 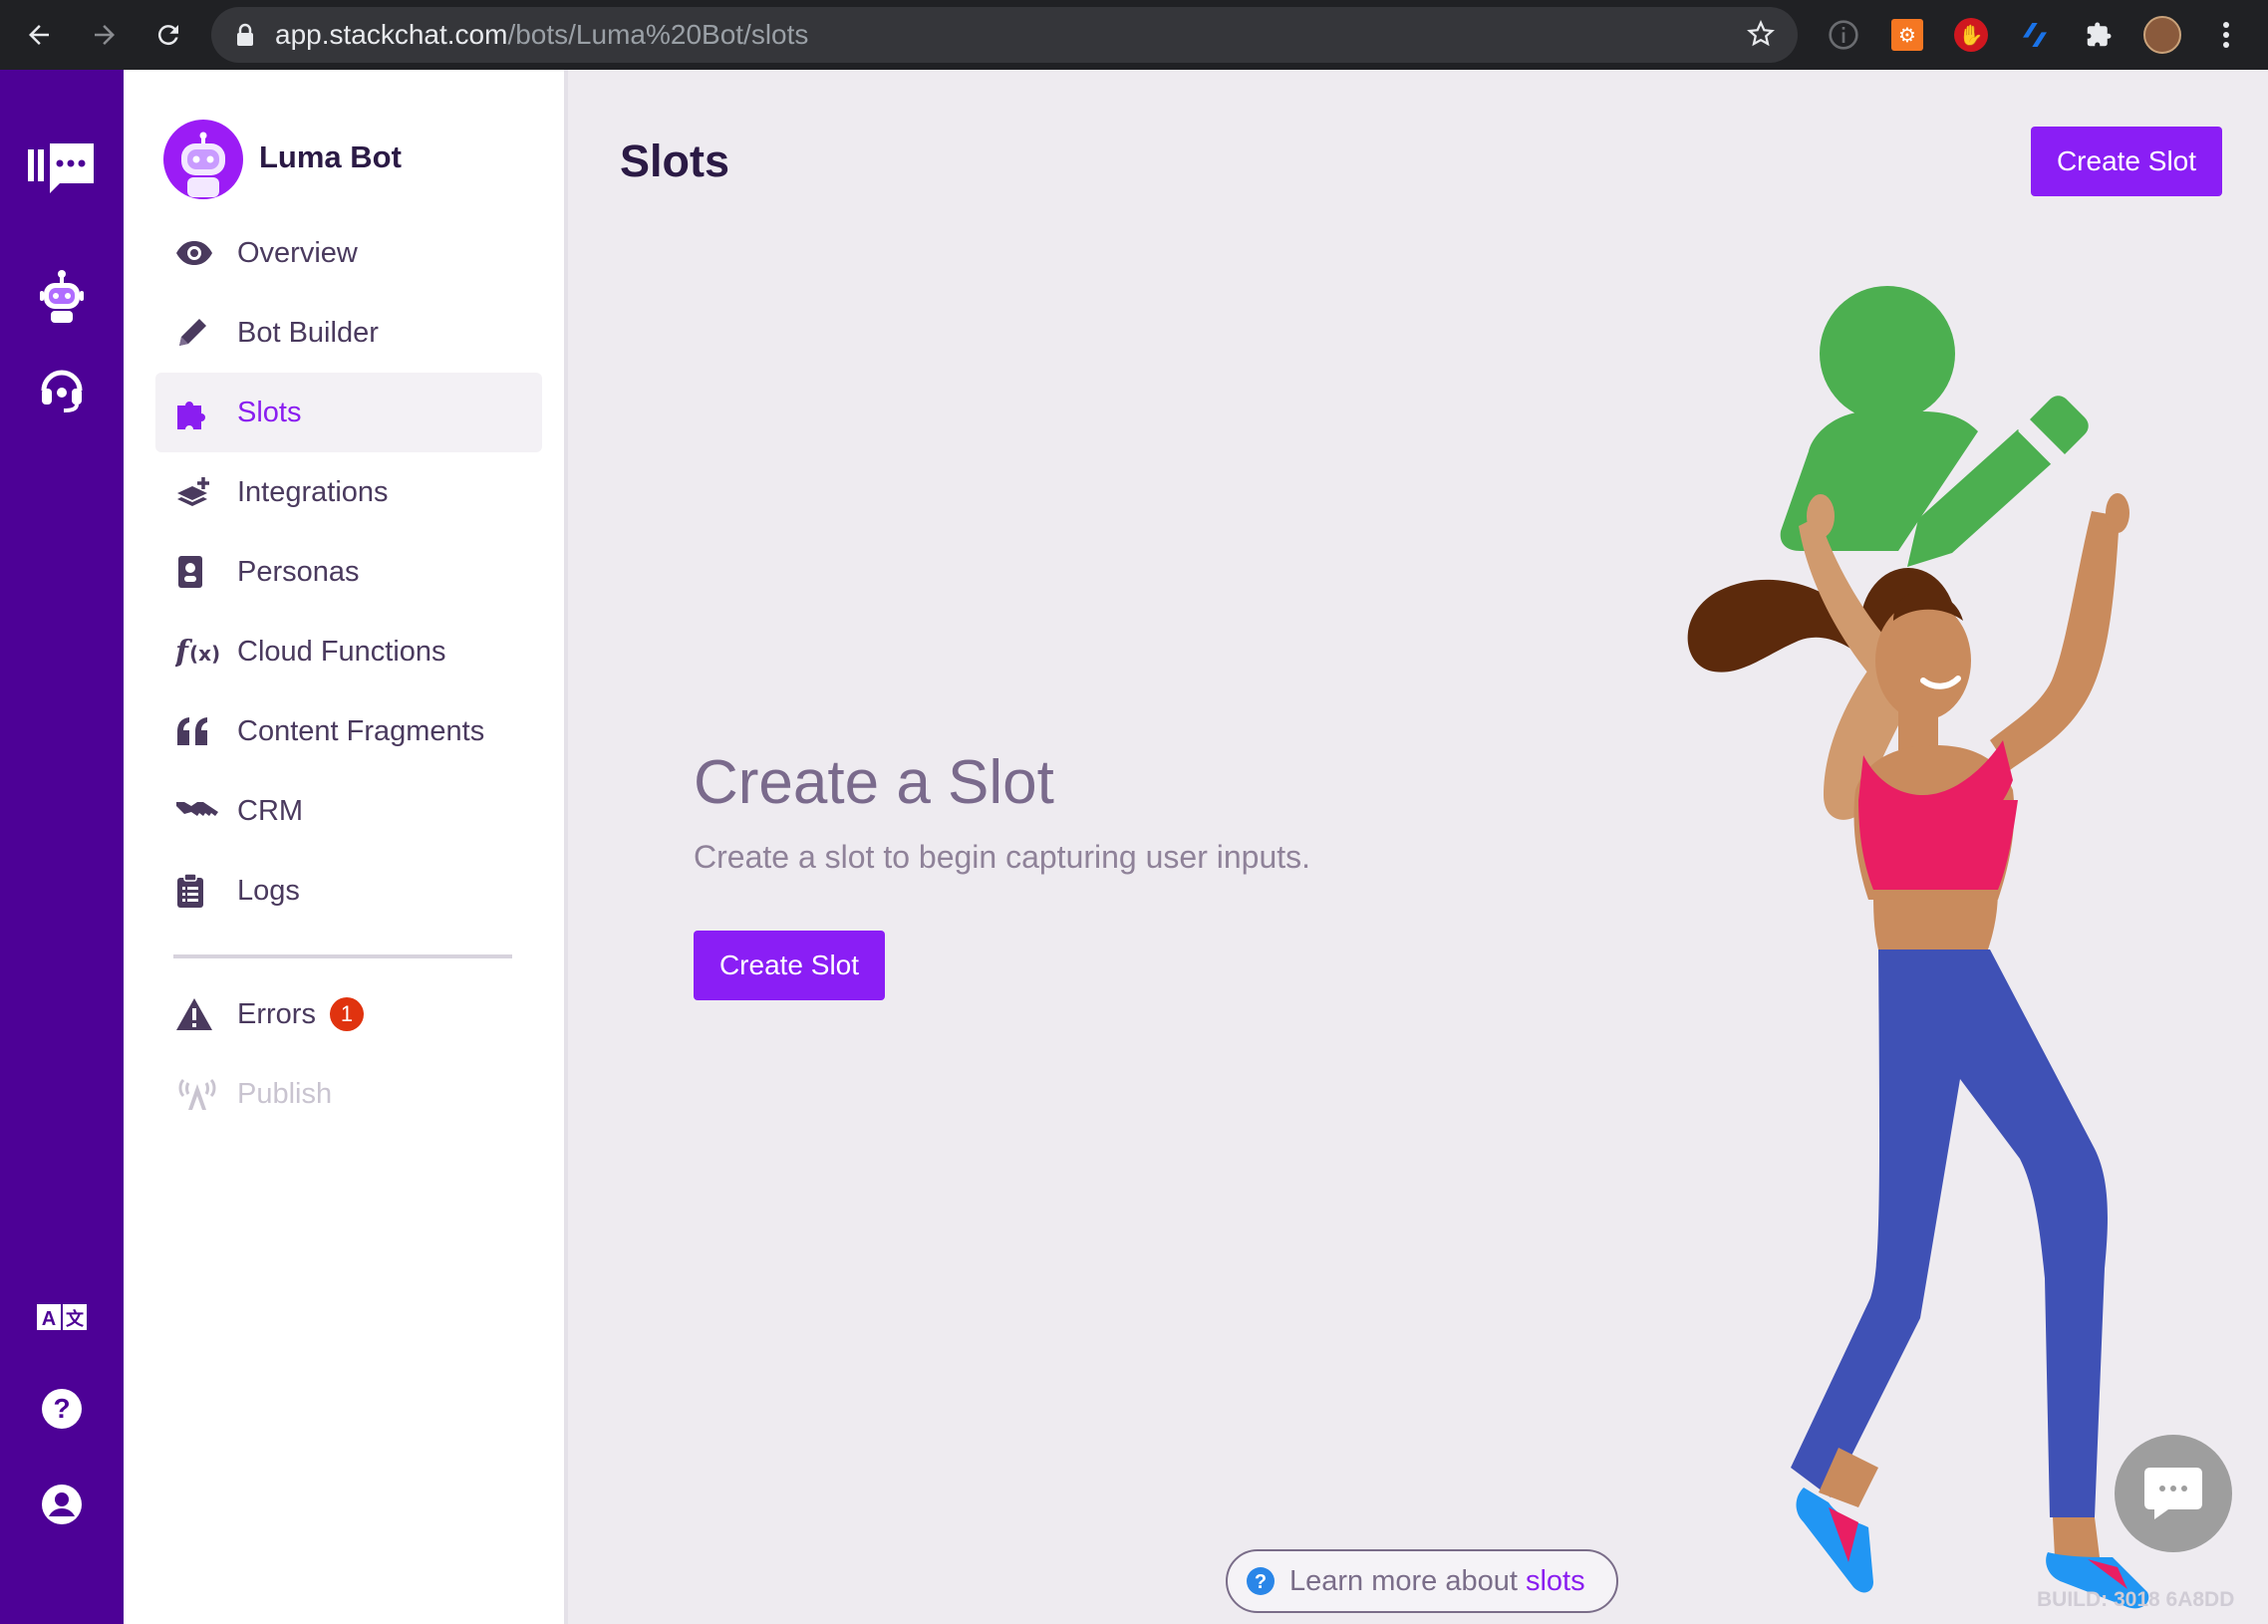 What do you see at coordinates (299, 571) in the screenshot?
I see `sidebar-item-label: Personas` at bounding box center [299, 571].